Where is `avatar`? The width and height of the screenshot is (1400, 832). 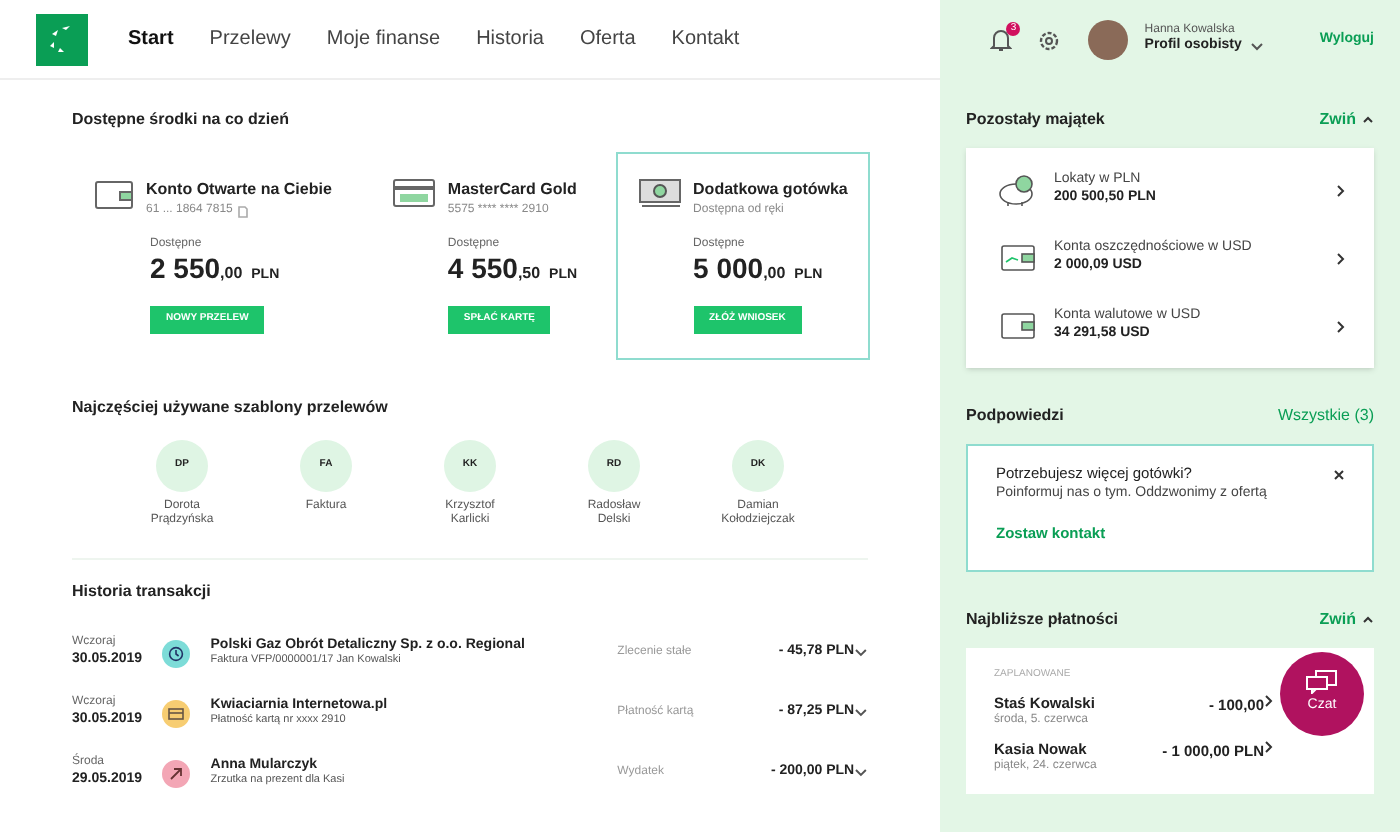
avatar is located at coordinates (1108, 40).